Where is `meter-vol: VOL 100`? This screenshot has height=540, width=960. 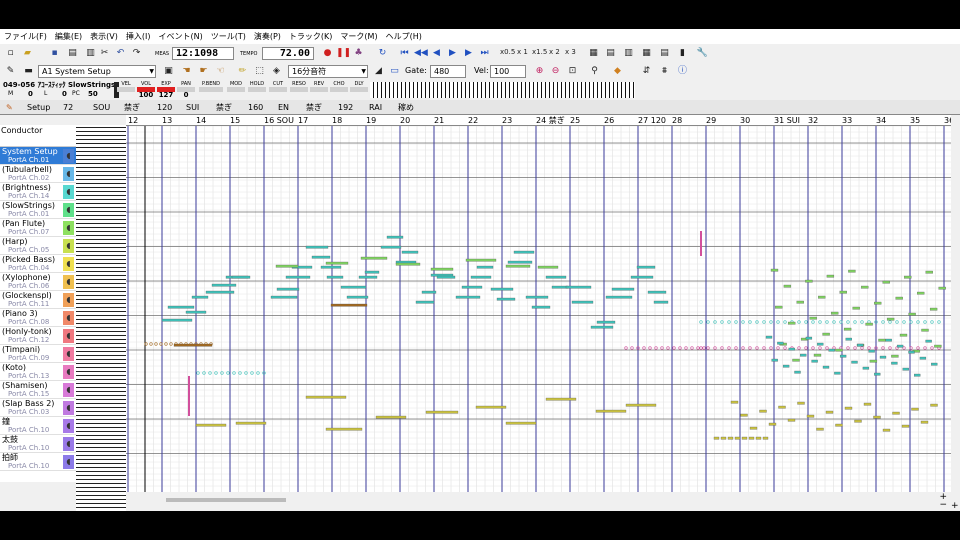
meter-vol: VOL 100 is located at coordinates (146, 90).